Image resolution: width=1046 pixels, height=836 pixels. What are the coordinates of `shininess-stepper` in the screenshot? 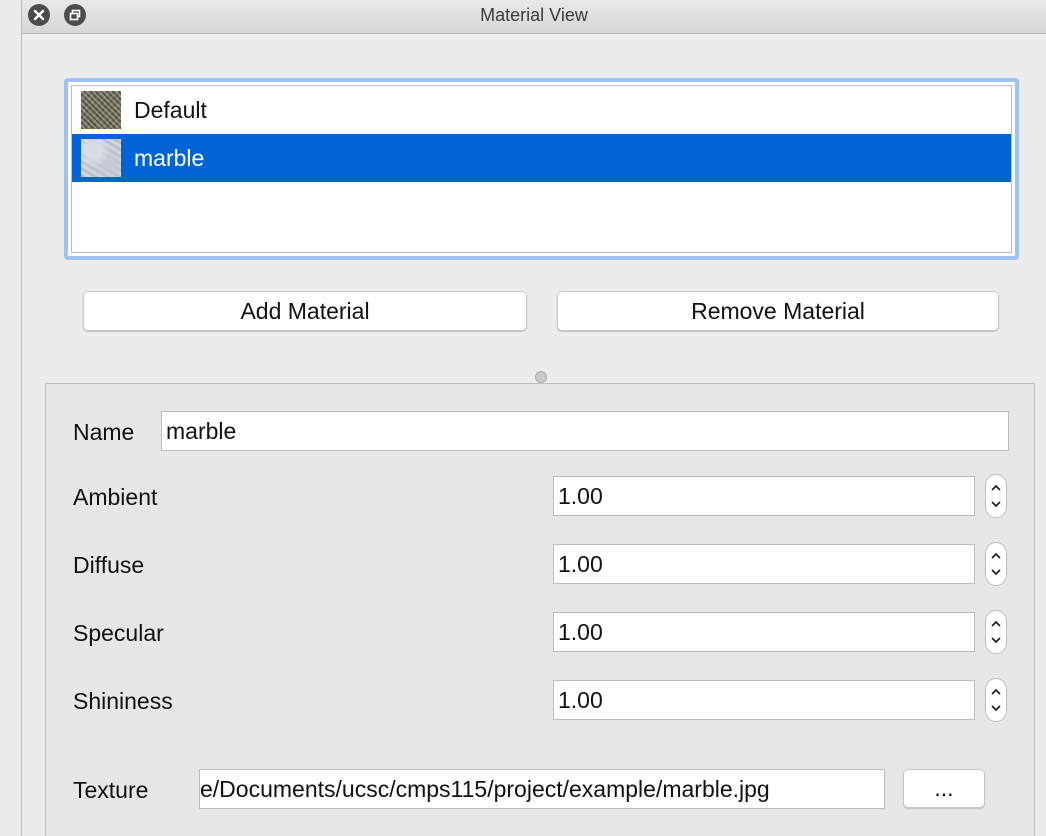 It's located at (996, 700).